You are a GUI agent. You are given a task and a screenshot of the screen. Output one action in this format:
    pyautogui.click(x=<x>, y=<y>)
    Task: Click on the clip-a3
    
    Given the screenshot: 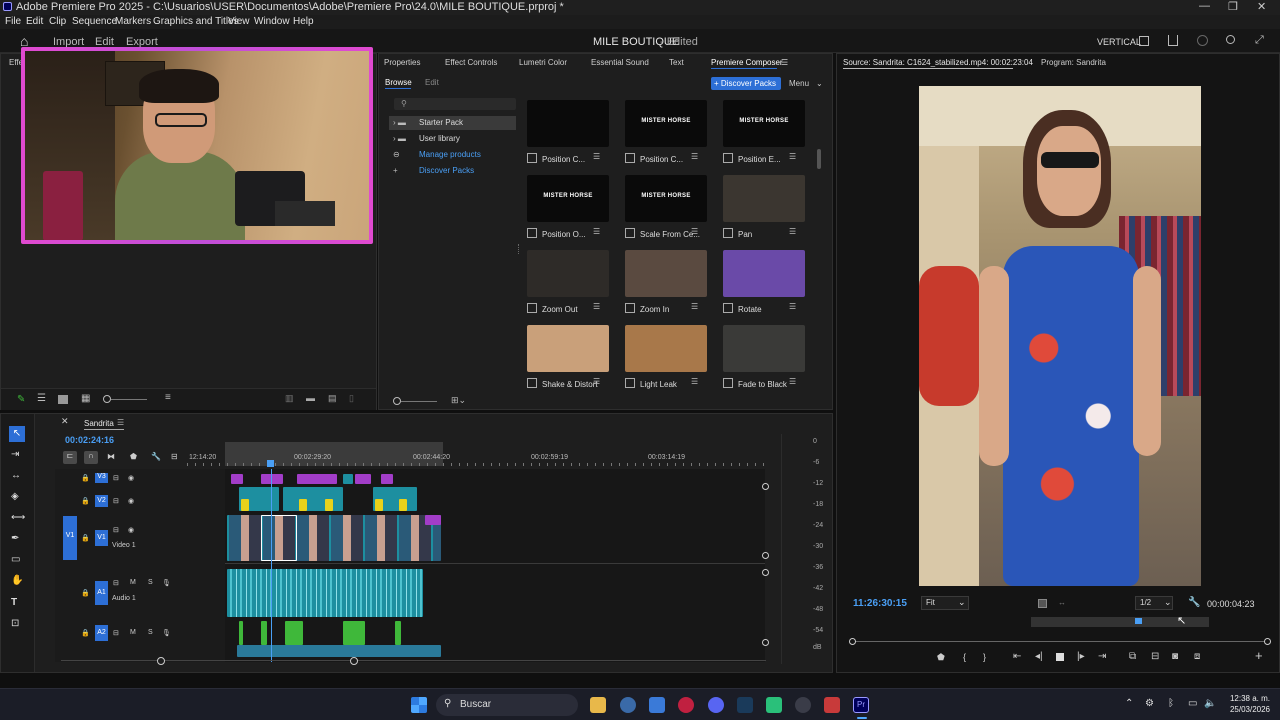 What is the action you would take?
    pyautogui.click(x=339, y=651)
    